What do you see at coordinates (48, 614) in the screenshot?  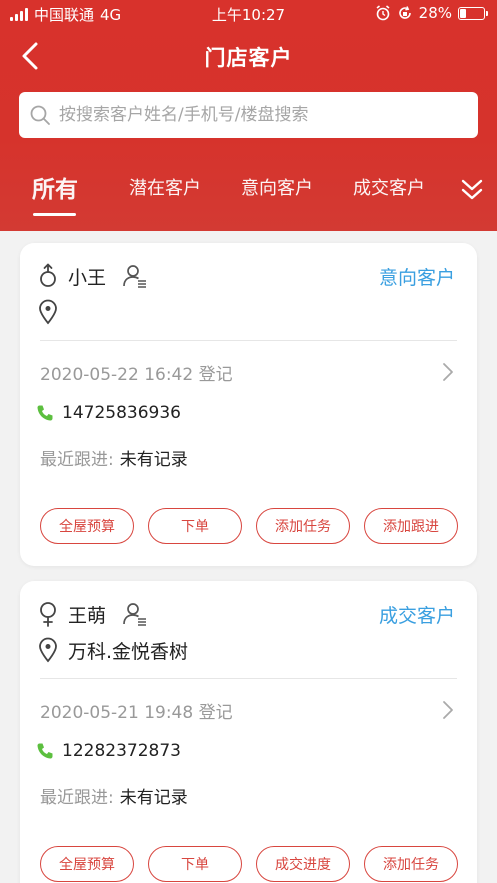 I see `female-gender-icon` at bounding box center [48, 614].